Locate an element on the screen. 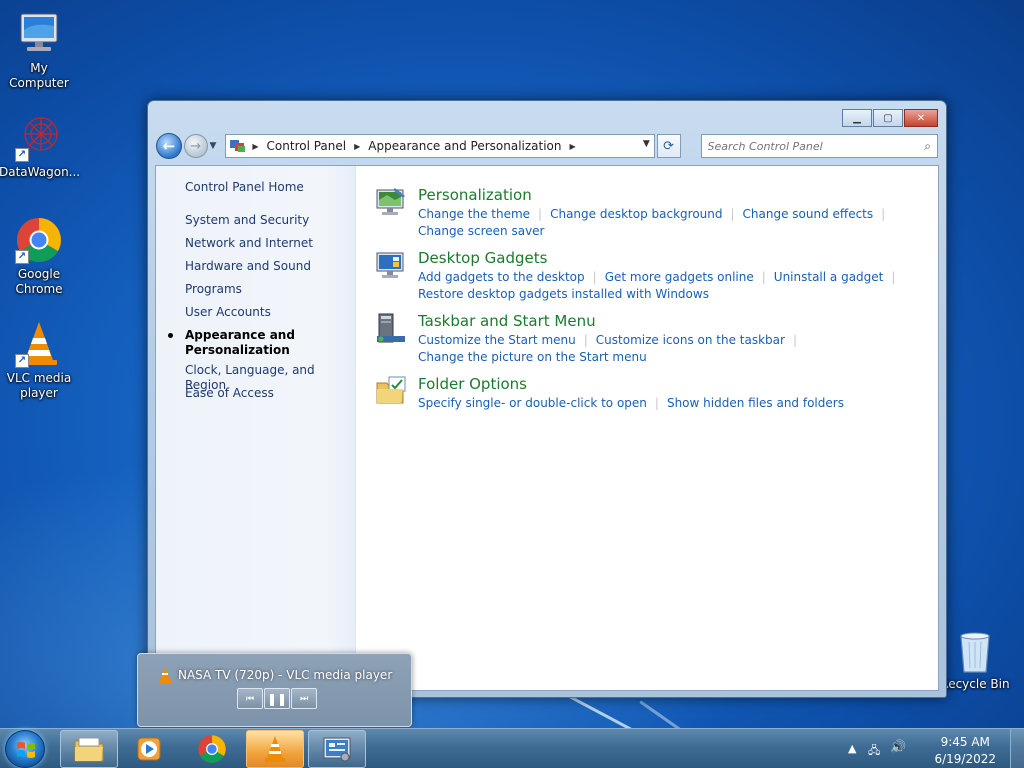 Image resolution: width=1024 pixels, height=768 pixels. close-icon: ✕ is located at coordinates (921, 118).